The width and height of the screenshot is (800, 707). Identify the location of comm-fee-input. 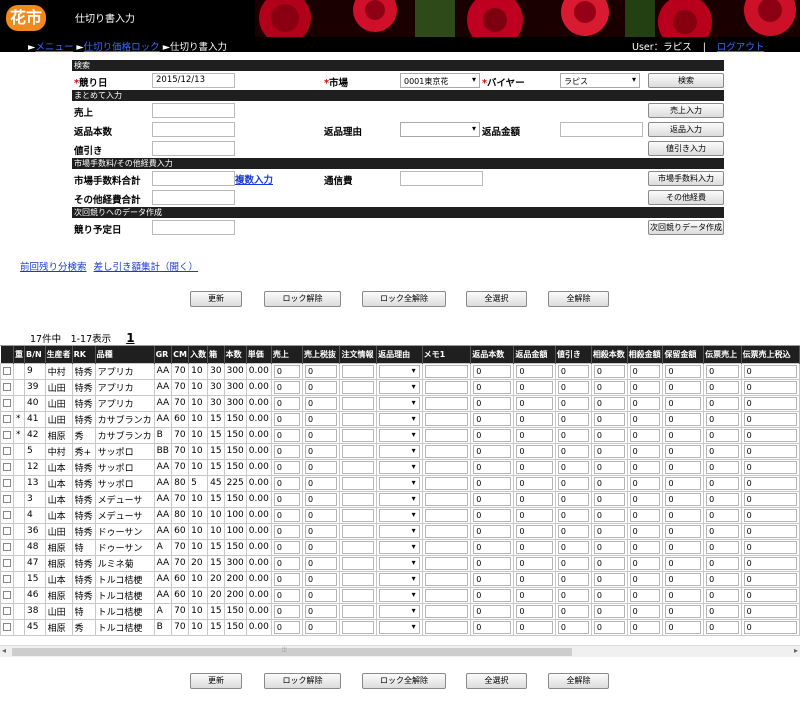
(441, 178).